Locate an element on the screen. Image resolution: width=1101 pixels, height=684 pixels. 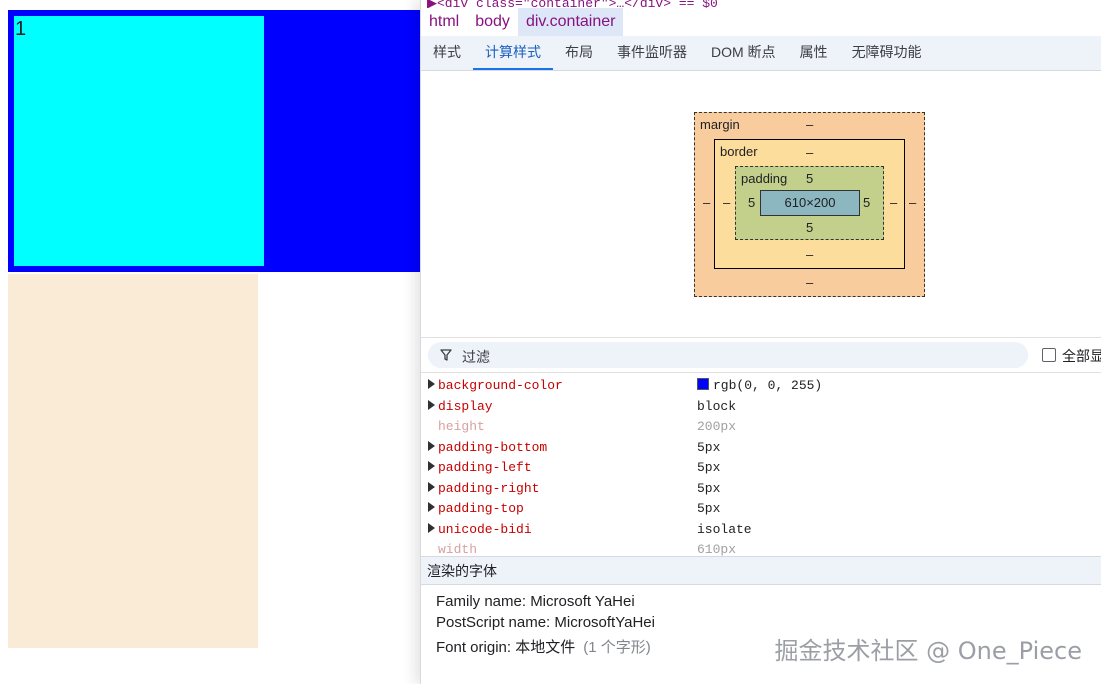
tab-properties: 属性 is located at coordinates (814, 53).